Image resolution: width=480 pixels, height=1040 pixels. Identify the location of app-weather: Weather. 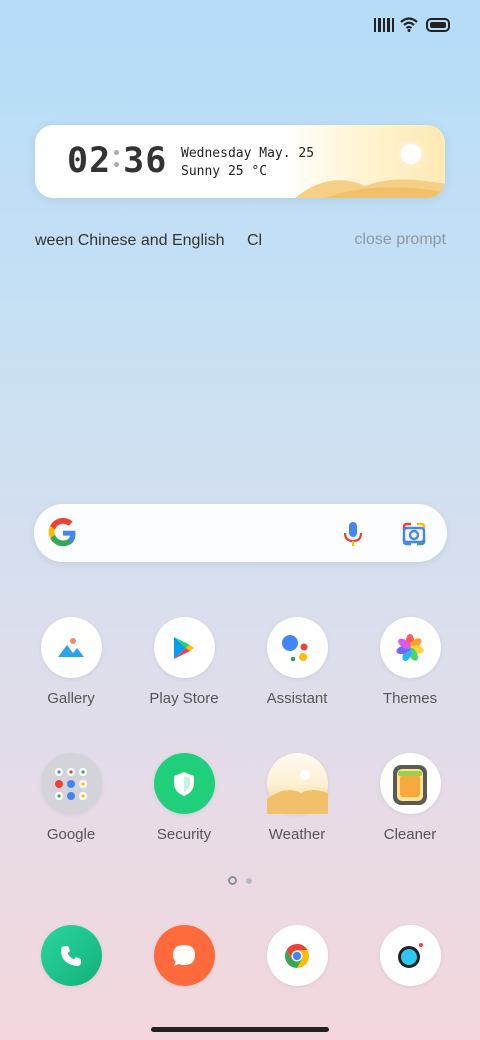
(297, 798).